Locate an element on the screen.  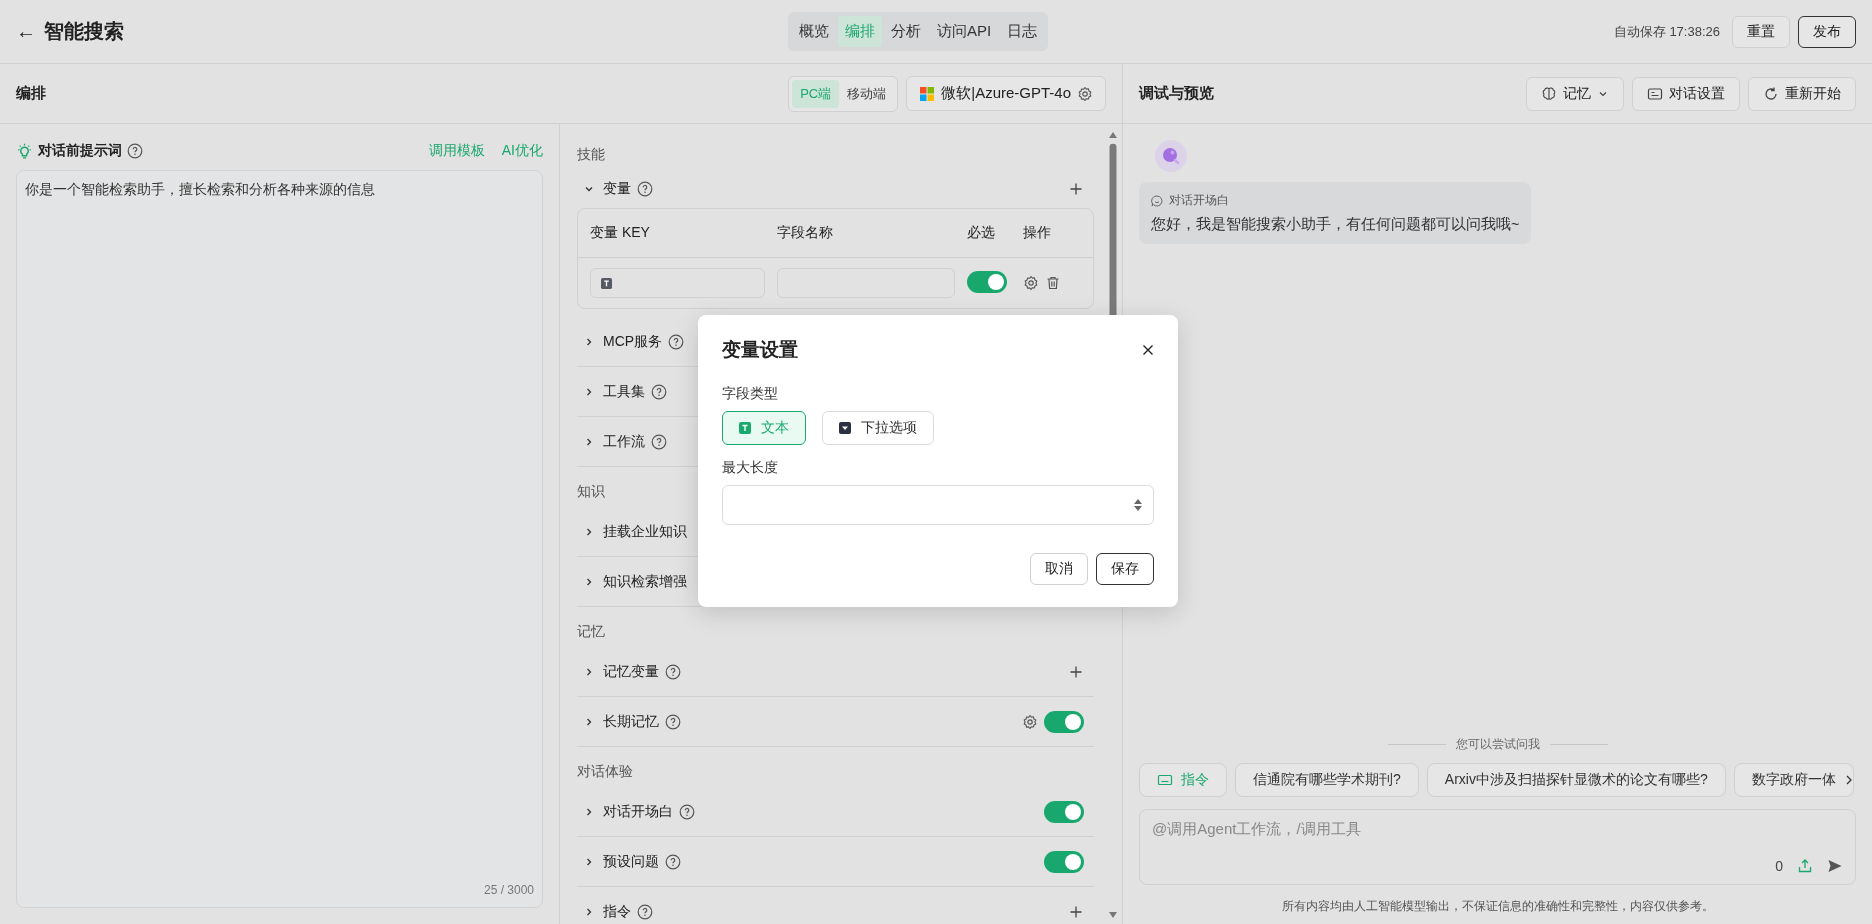
section-label: 变量 is located at coordinates (617, 189).